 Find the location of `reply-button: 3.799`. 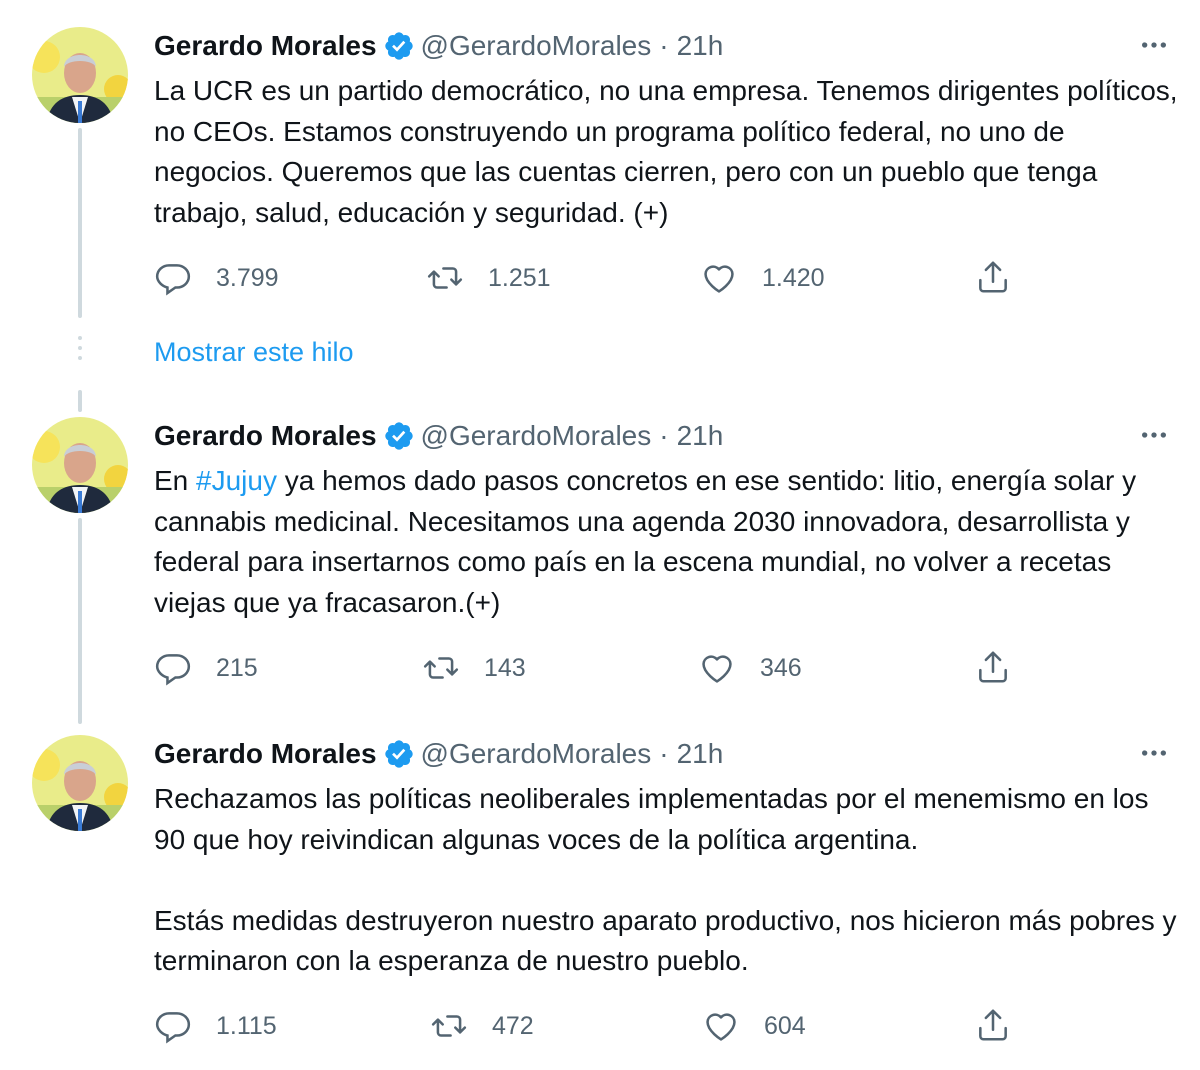

reply-button: 3.799 is located at coordinates (216, 278).